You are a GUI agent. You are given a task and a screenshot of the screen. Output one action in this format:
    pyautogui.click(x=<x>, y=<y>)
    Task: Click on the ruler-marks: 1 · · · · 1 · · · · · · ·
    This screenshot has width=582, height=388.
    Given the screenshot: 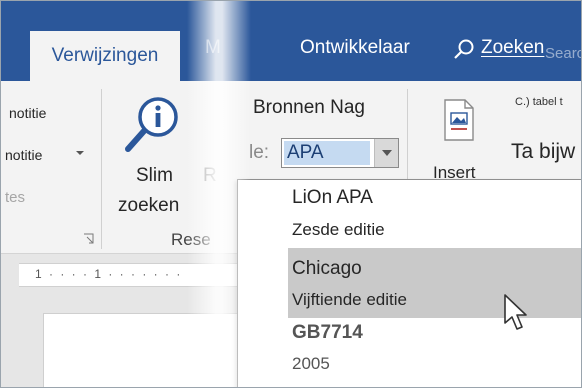 What is the action you would take?
    pyautogui.click(x=109, y=274)
    